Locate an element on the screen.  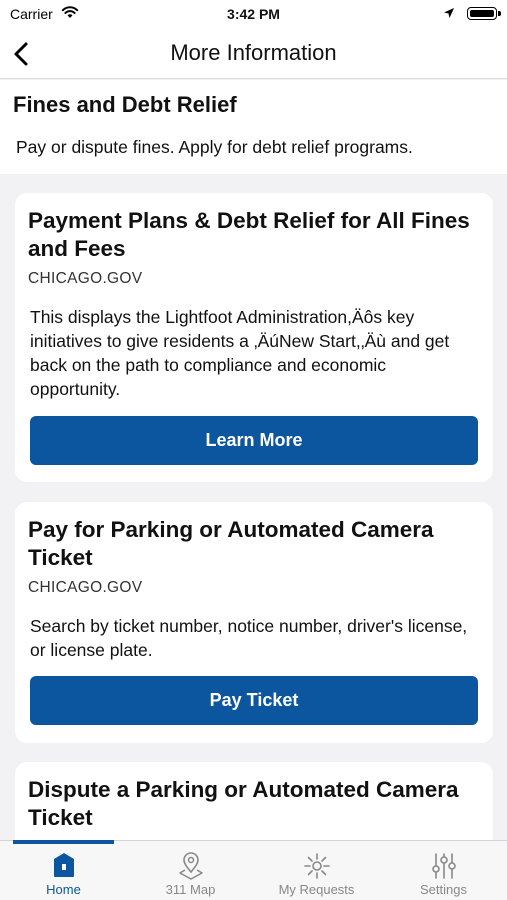
status-time: 3:42 PM is located at coordinates (253, 14).